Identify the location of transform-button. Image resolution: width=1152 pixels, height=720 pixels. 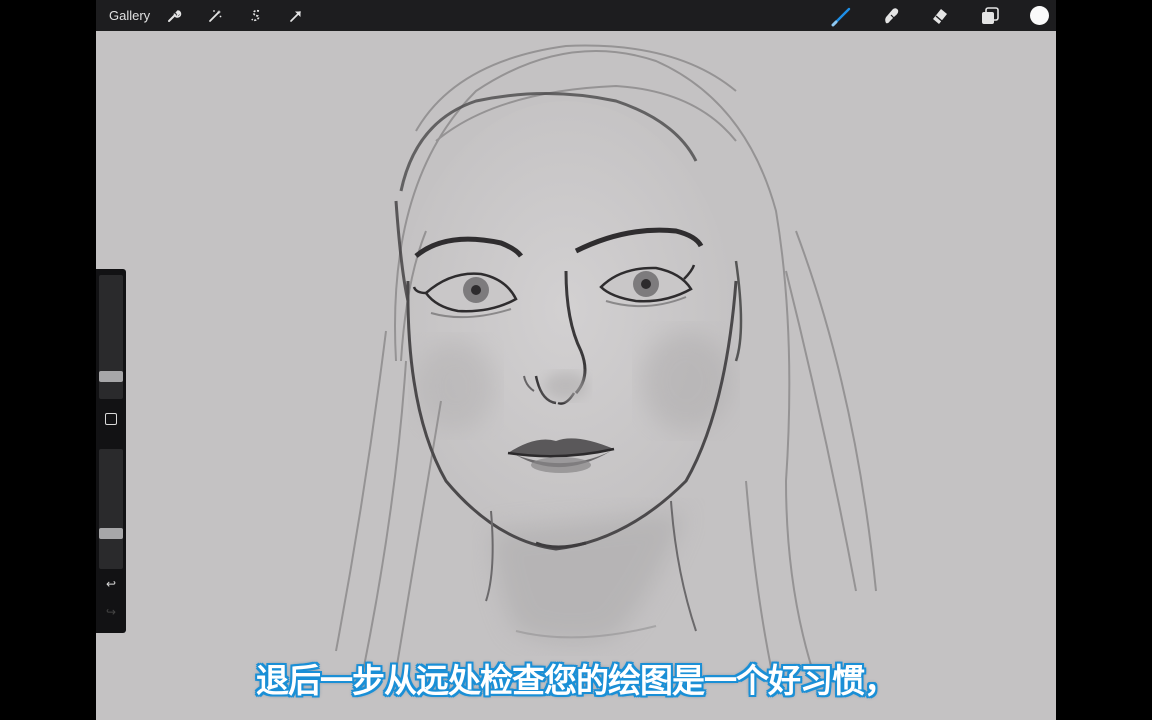
(296, 16).